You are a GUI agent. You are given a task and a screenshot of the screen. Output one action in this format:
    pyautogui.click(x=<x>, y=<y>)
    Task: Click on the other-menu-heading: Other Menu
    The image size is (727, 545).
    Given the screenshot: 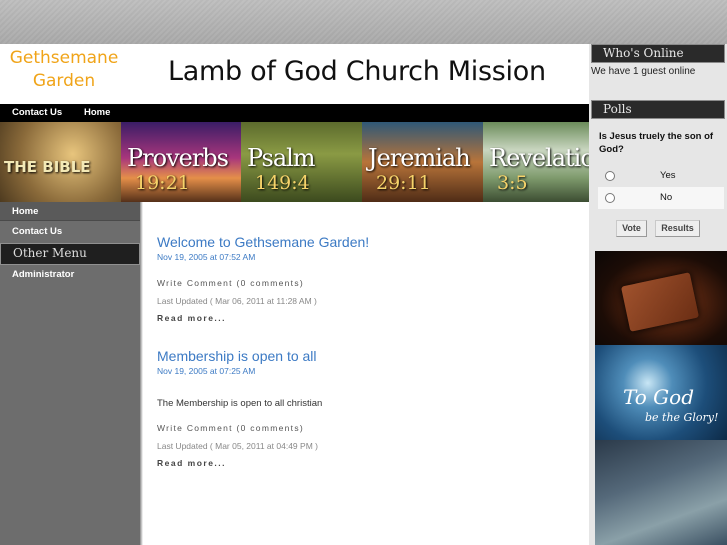 What is the action you would take?
    pyautogui.click(x=70, y=254)
    